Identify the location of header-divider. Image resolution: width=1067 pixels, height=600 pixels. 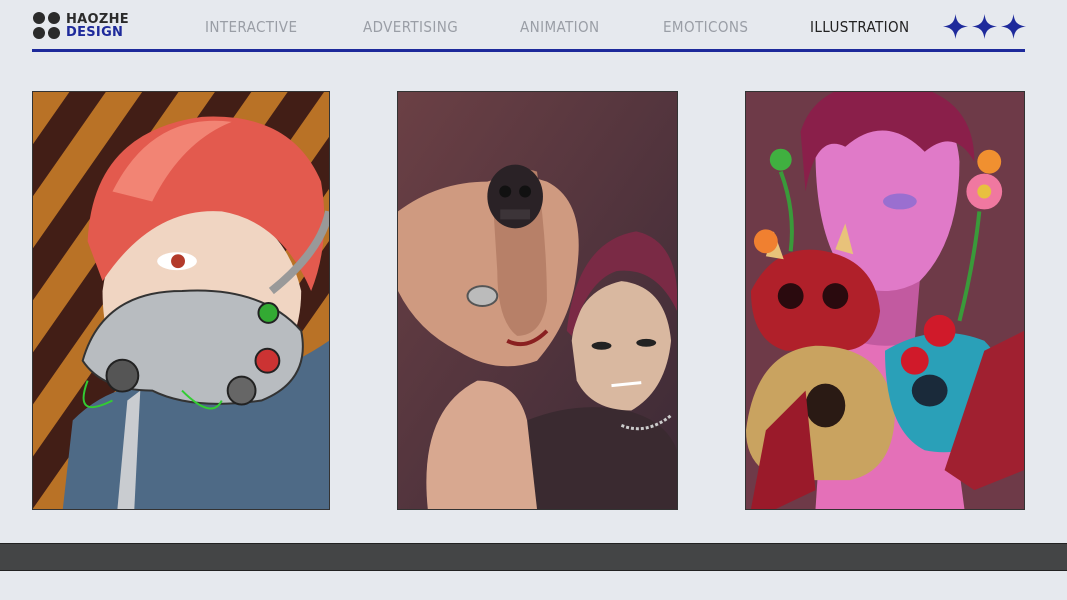
(528, 50).